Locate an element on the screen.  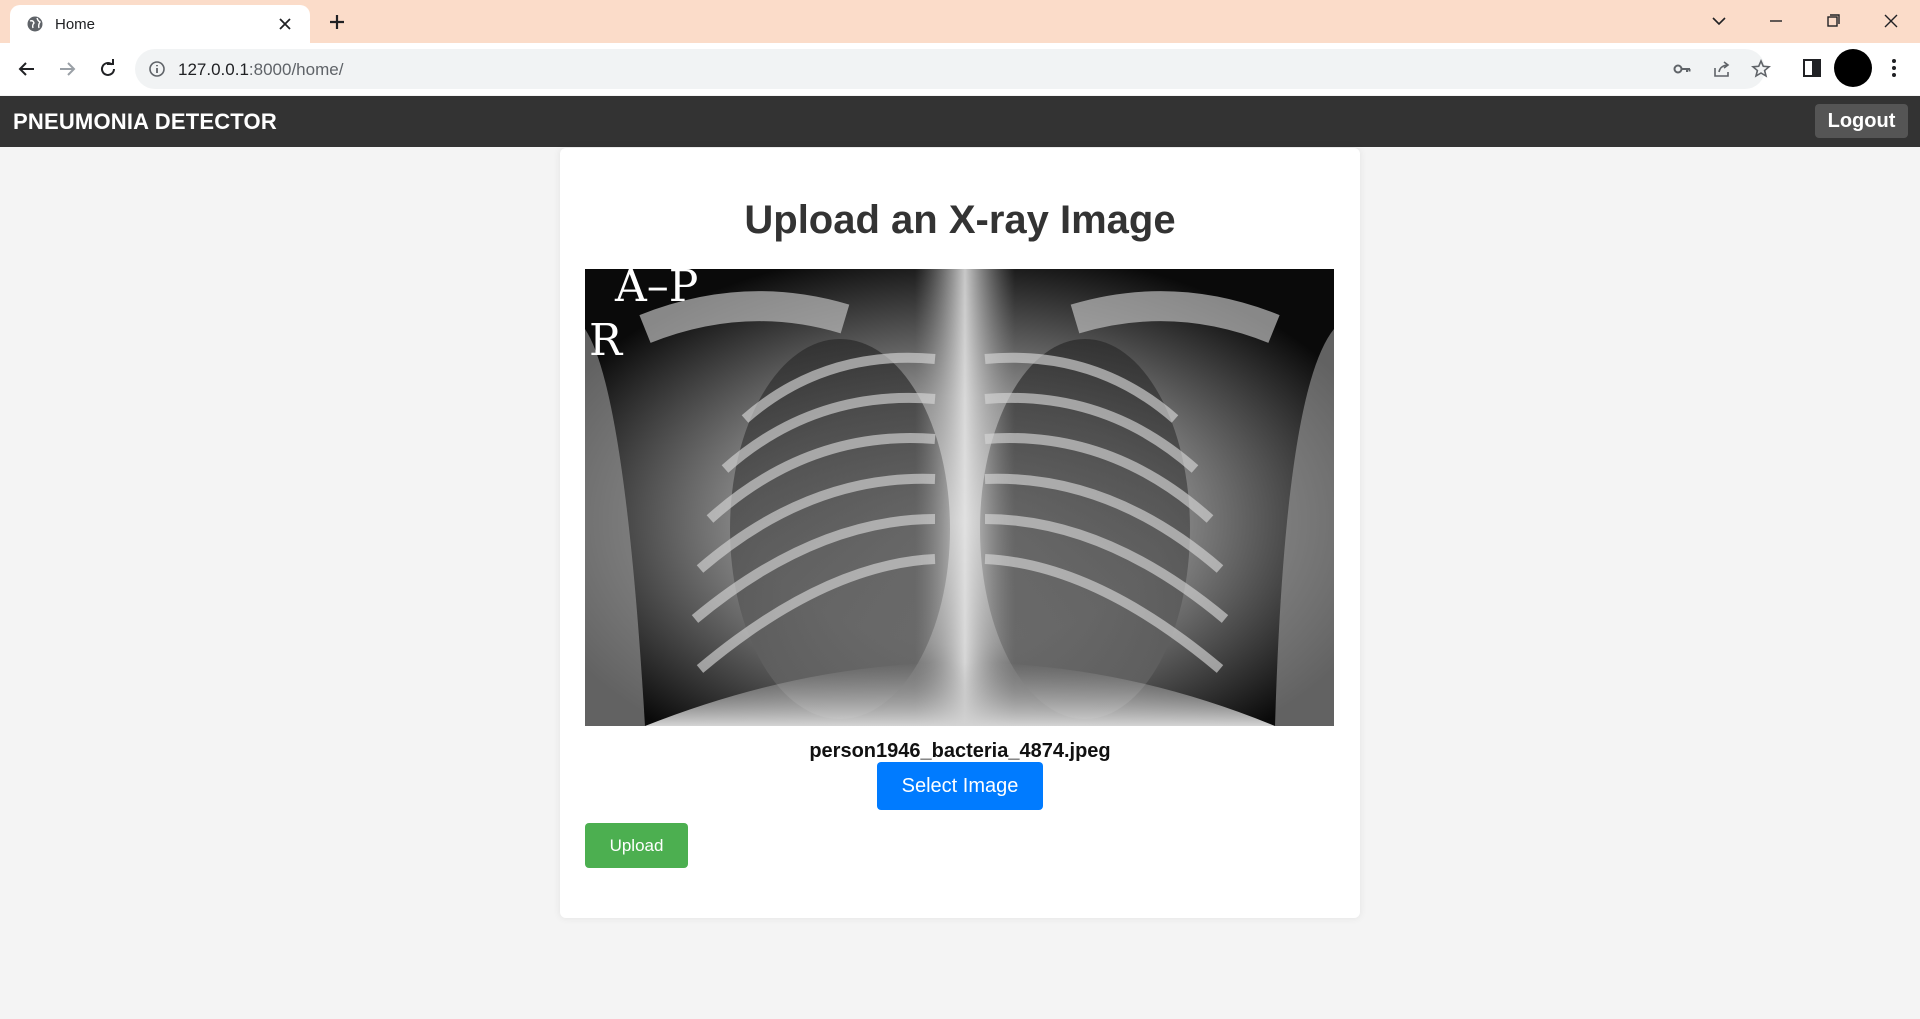
upload-button: Upload is located at coordinates (636, 845).